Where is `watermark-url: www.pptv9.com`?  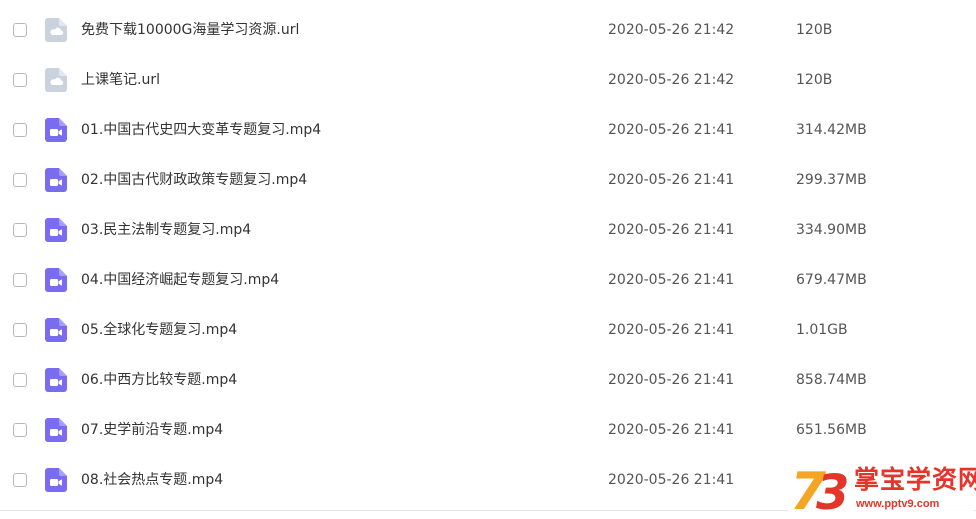
watermark-url: www.pptv9.com is located at coordinates (898, 504).